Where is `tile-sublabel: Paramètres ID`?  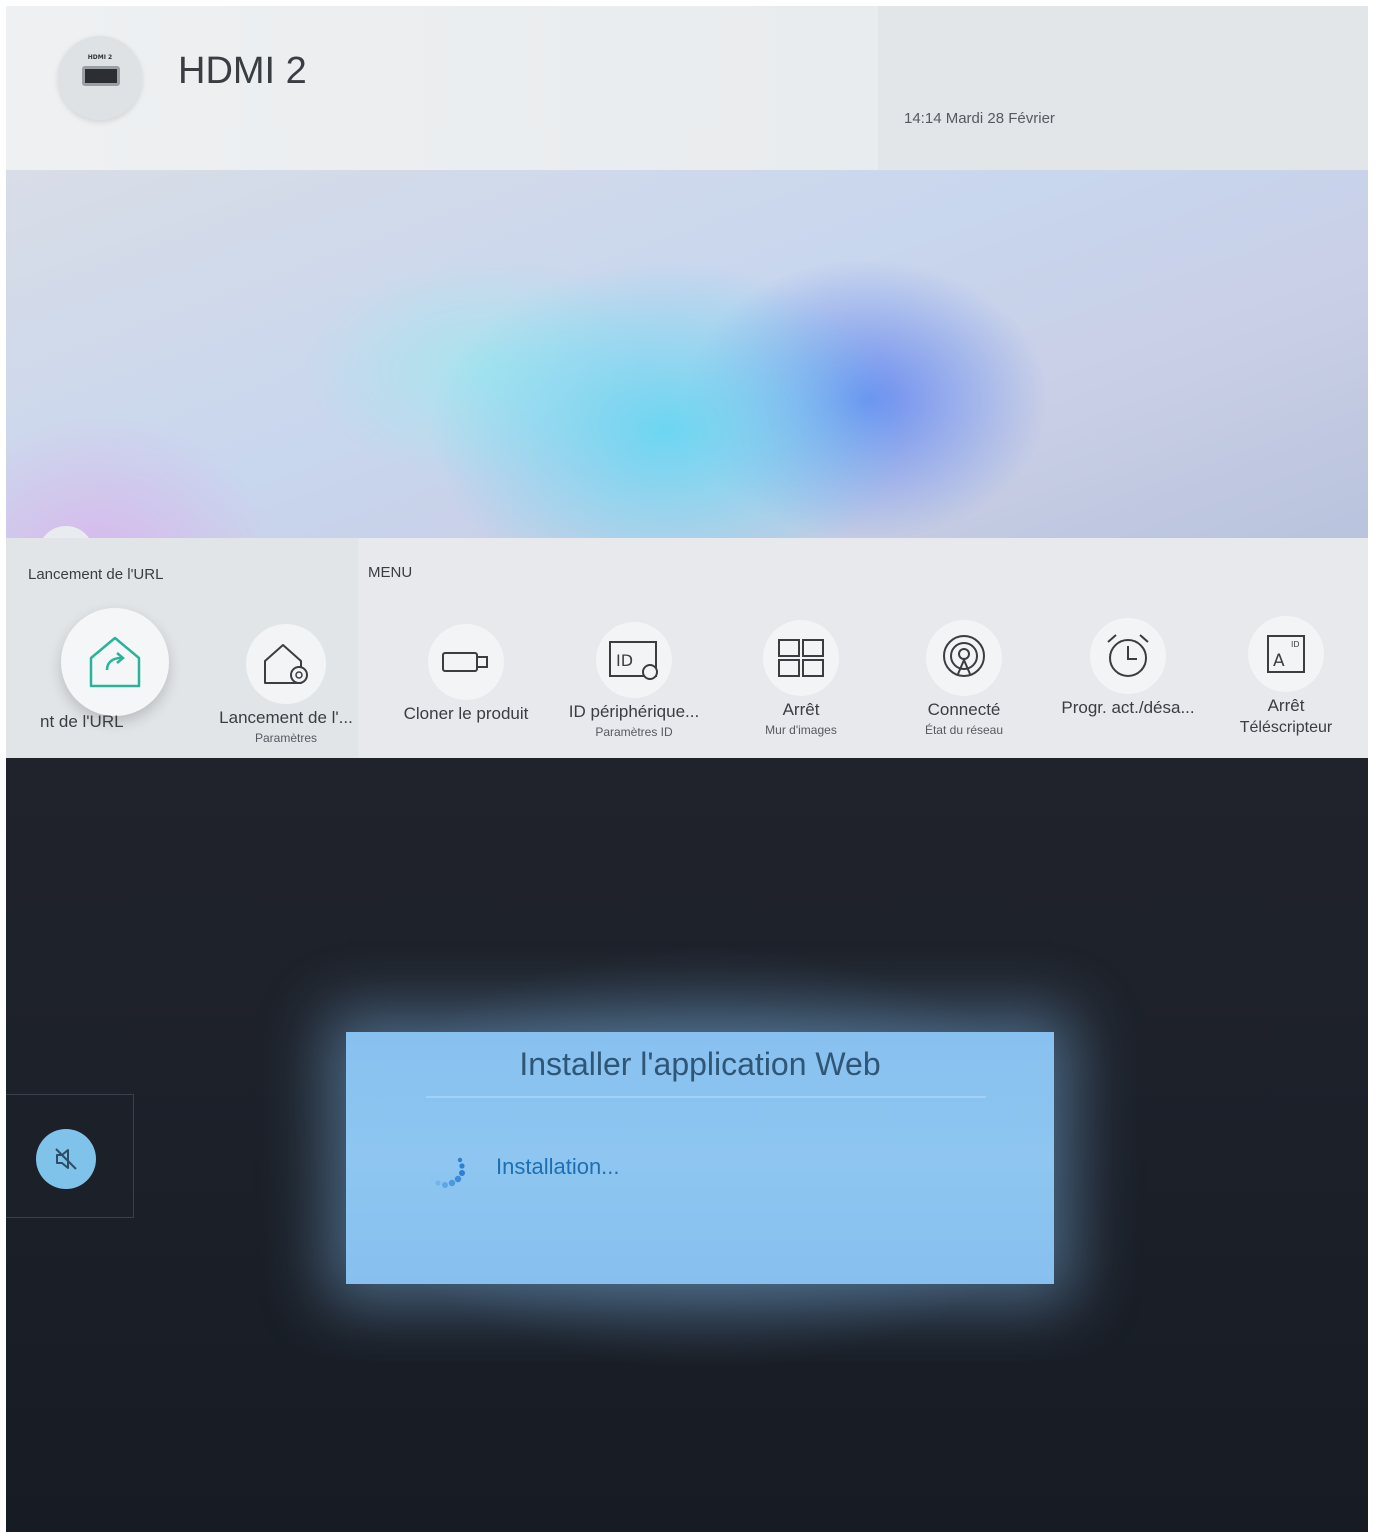 tile-sublabel: Paramètres ID is located at coordinates (634, 732).